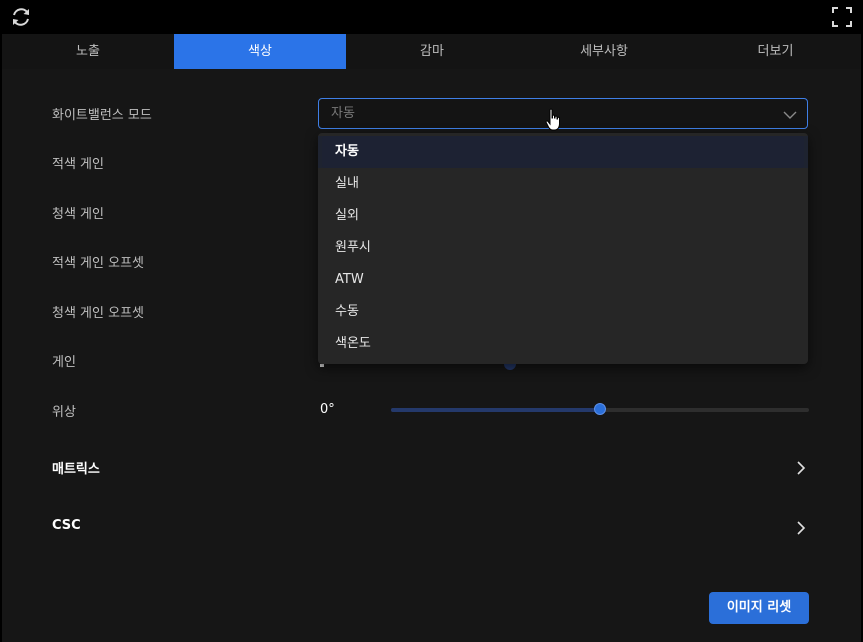 This screenshot has width=863, height=642. I want to click on red-gain-label: 적색 게인, so click(78, 164).